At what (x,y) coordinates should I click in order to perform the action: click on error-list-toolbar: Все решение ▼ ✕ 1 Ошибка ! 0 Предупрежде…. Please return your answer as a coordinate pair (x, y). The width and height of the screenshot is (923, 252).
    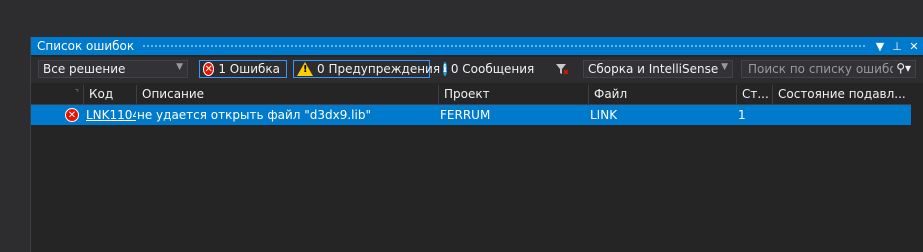
    Looking at the image, I should click on (477, 70).